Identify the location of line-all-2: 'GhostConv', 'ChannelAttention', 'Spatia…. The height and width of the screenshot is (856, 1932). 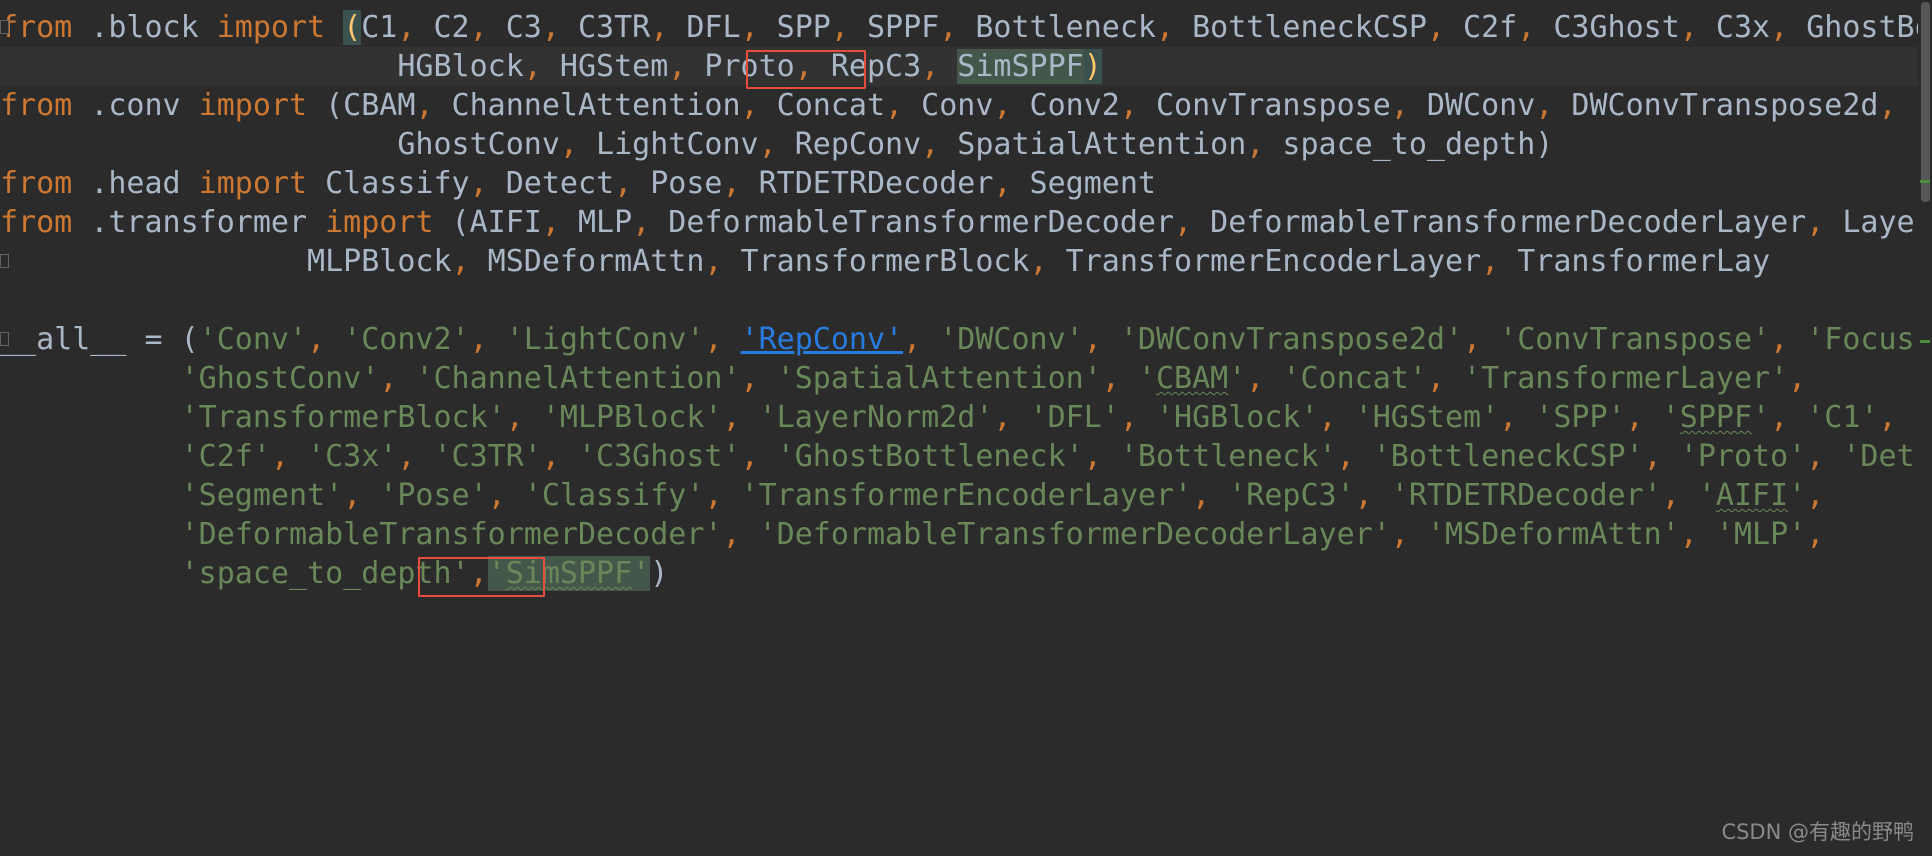
(966, 378).